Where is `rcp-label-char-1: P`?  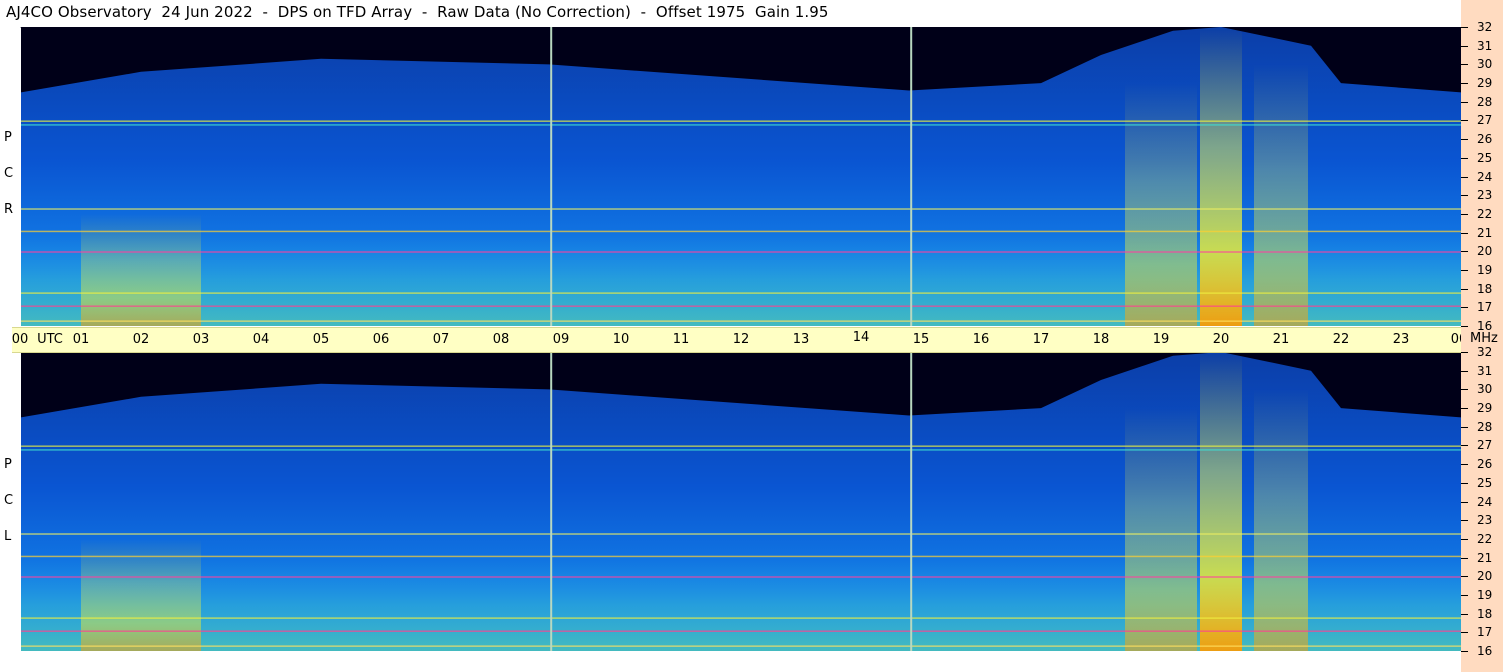
rcp-label-char-1: P is located at coordinates (8, 137).